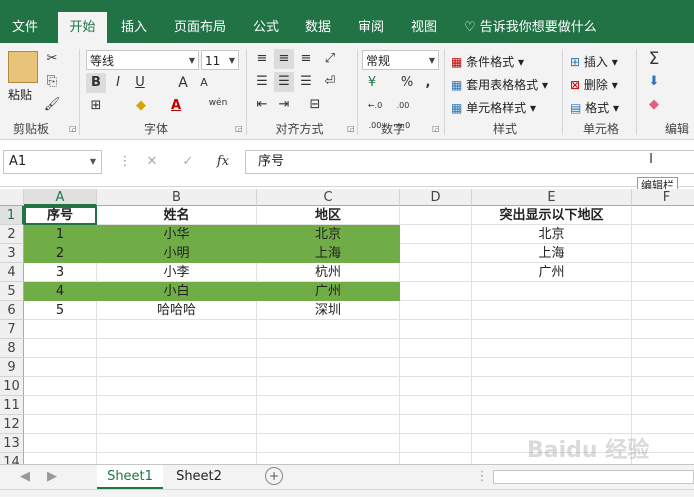 This screenshot has height=497, width=694. Describe the element at coordinates (654, 105) in the screenshot. I see `clear-icon: ◆` at that location.